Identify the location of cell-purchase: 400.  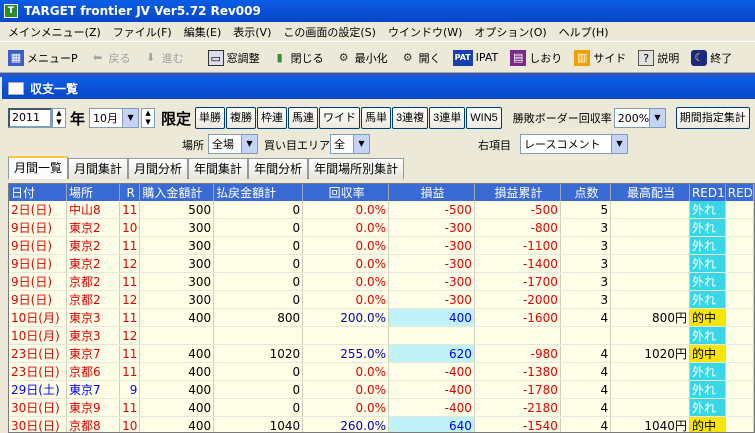
(177, 424).